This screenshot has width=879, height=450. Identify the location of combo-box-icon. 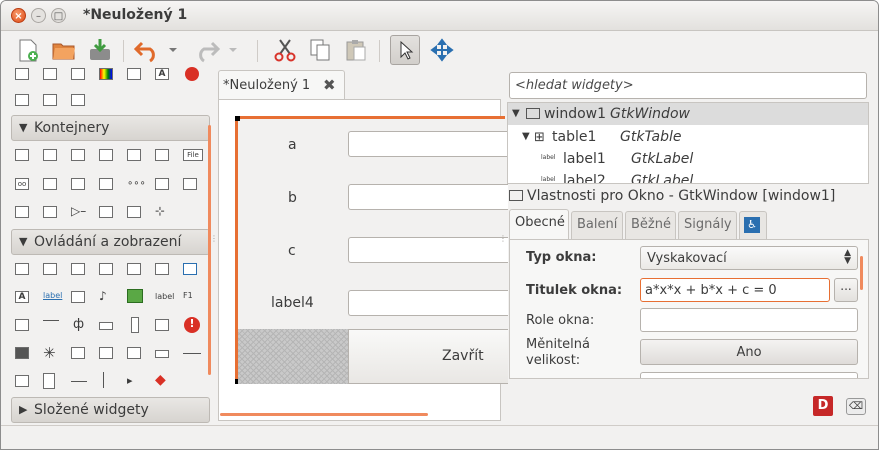
(162, 325).